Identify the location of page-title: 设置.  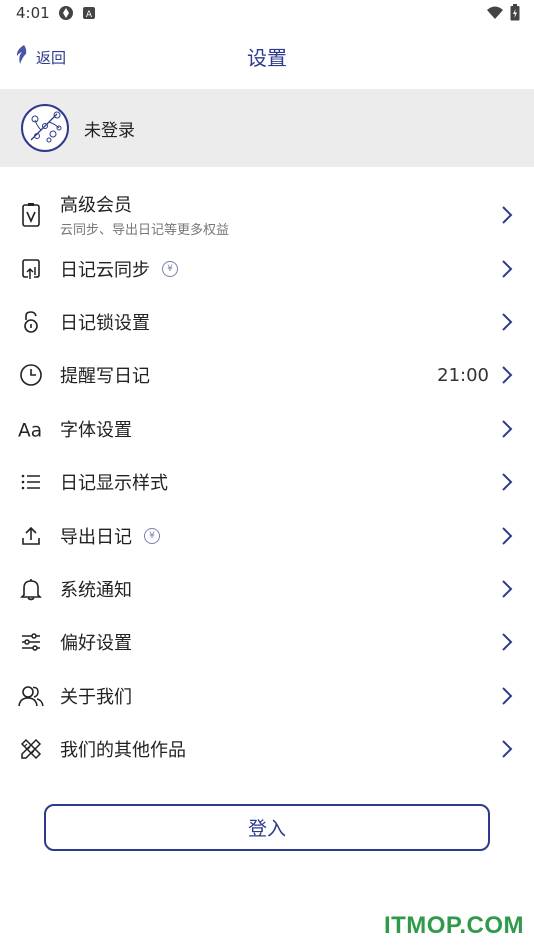
(267, 58).